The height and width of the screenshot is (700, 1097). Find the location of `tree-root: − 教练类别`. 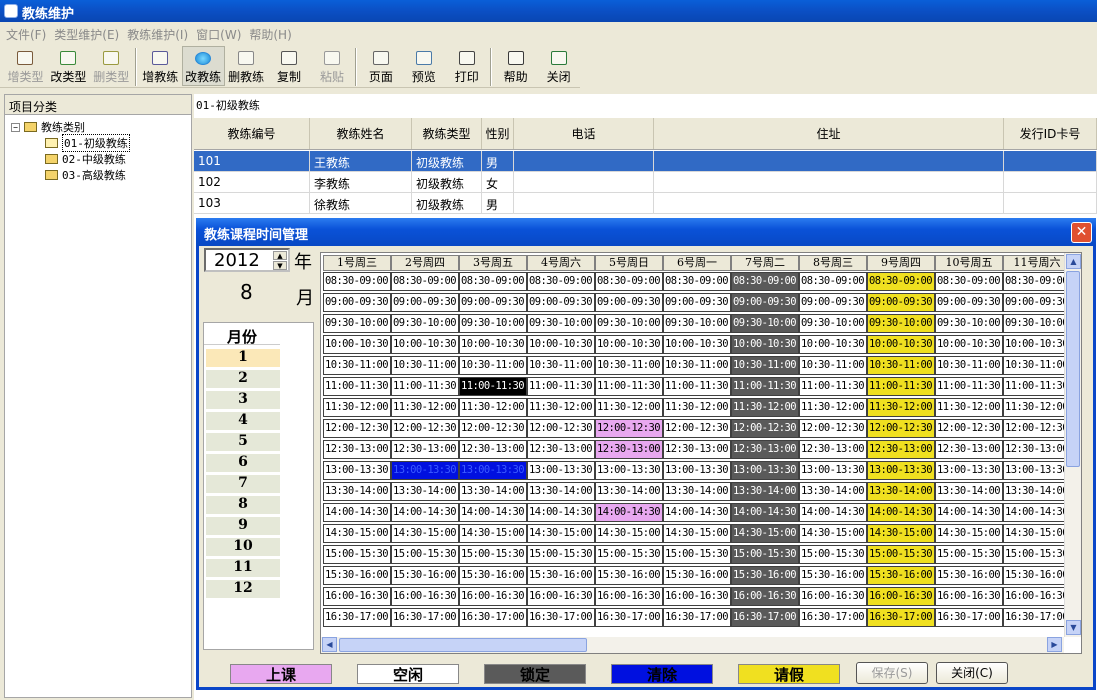

tree-root: − 教练类别 is located at coordinates (48, 127).